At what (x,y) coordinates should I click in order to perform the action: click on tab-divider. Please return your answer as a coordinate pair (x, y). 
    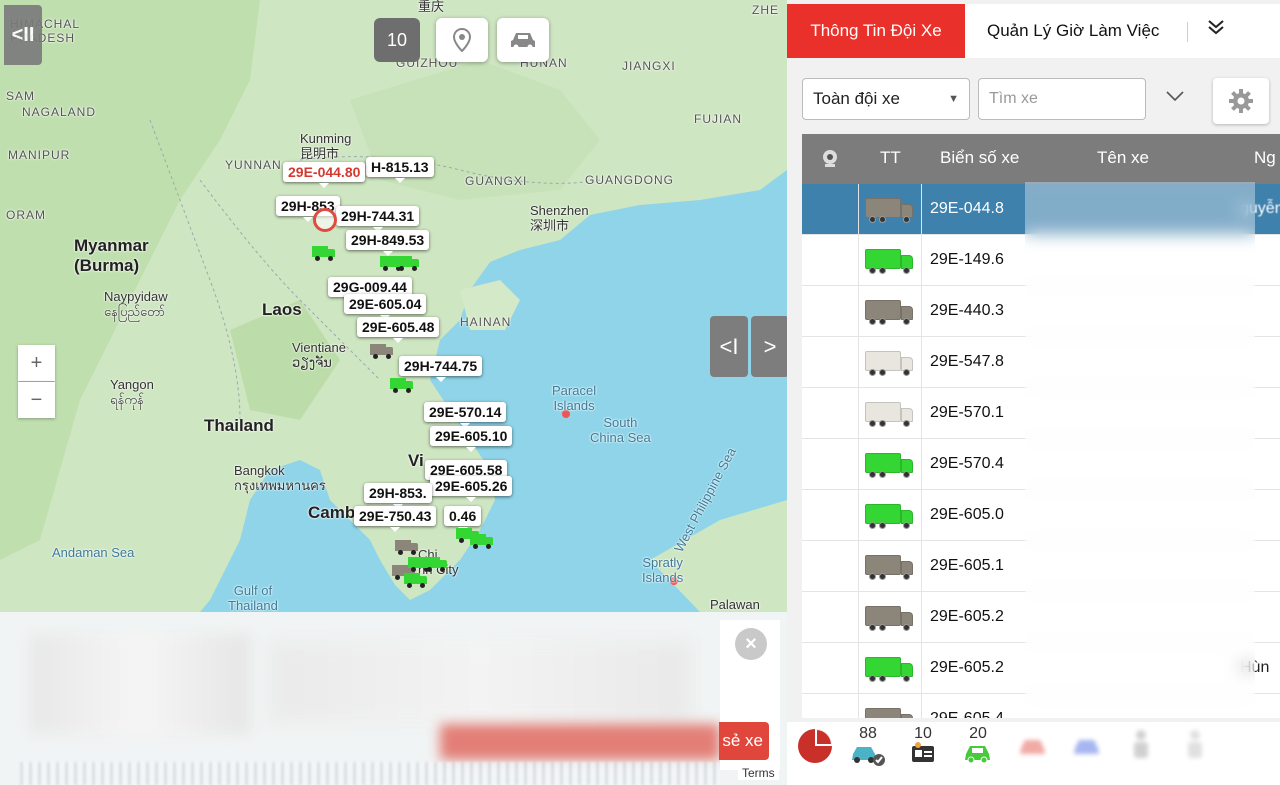
    Looking at the image, I should click on (1187, 32).